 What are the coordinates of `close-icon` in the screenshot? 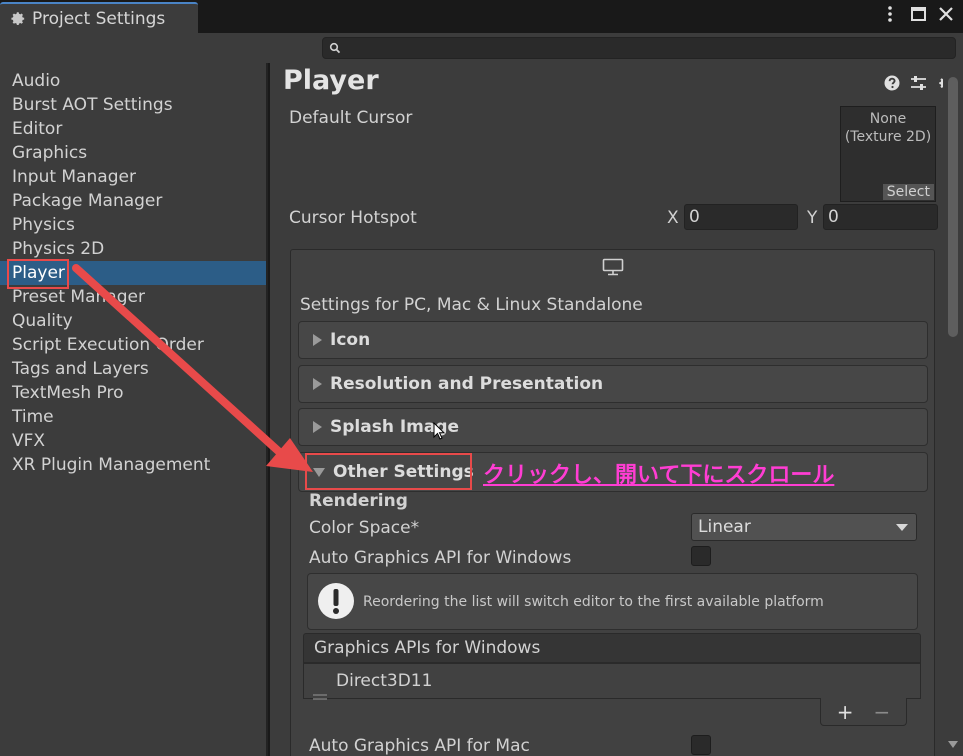 It's located at (946, 14).